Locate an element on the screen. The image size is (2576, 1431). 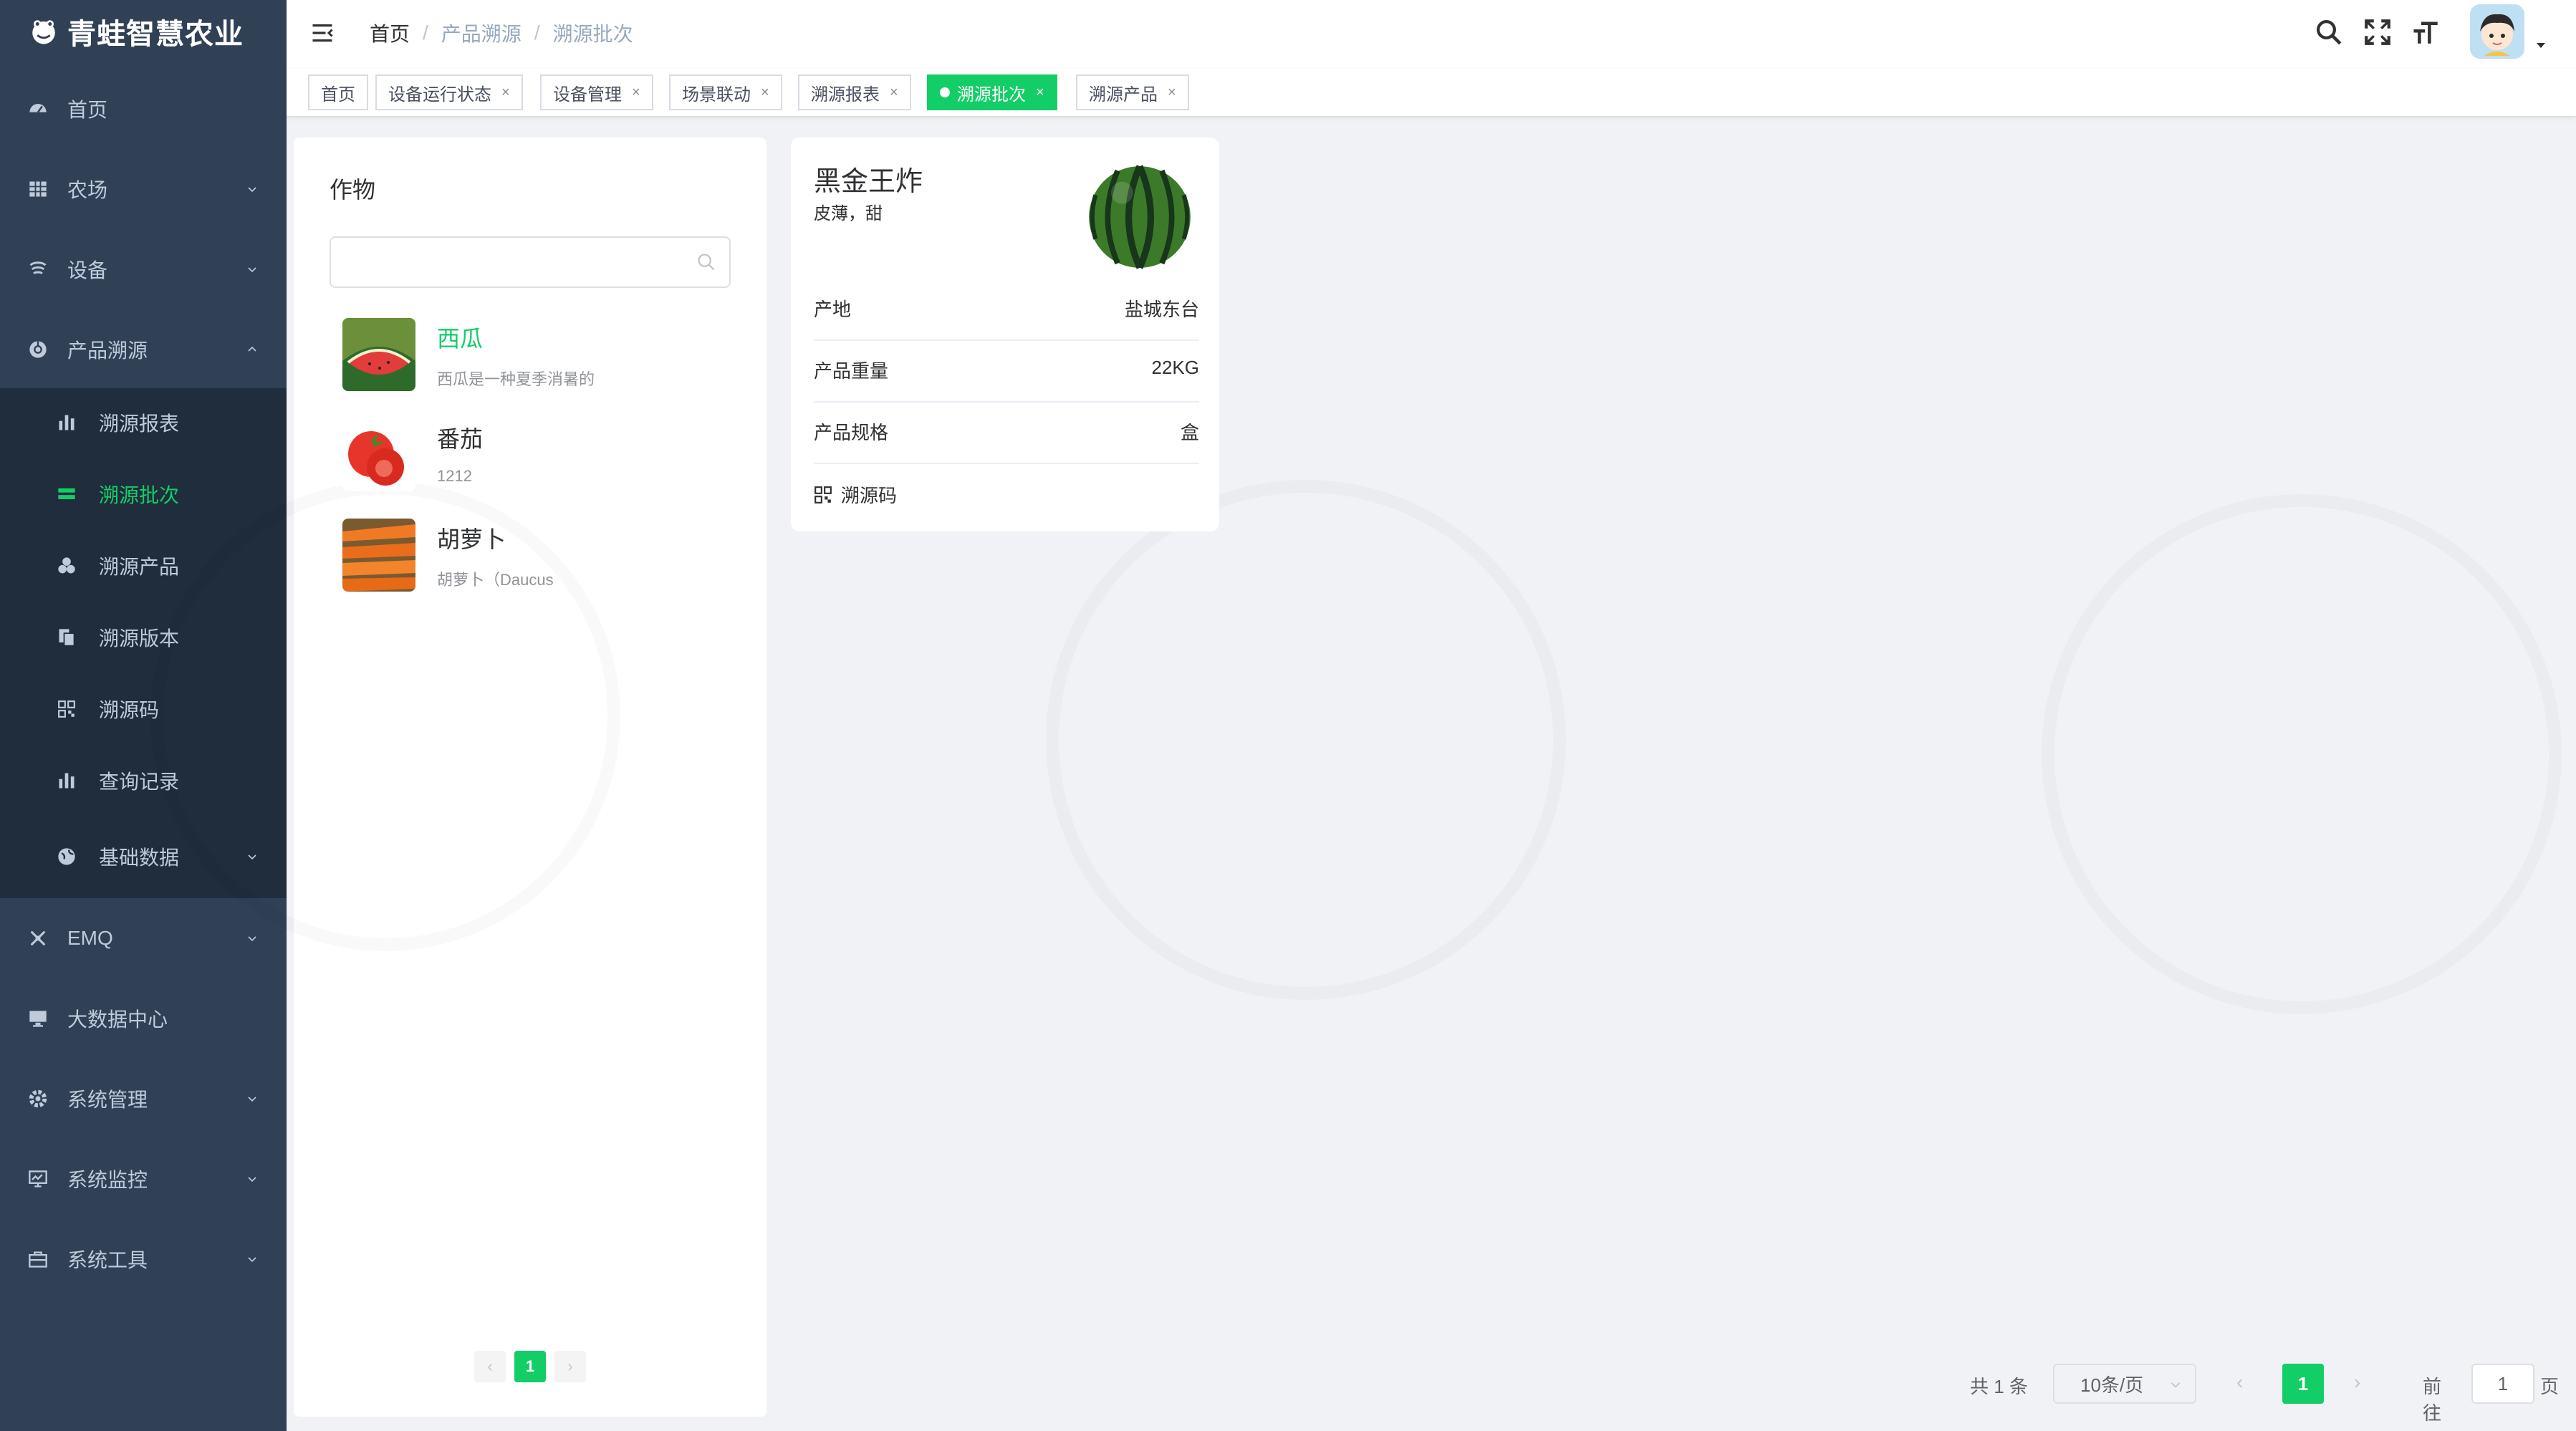
tag-label: 场景联动 is located at coordinates (716, 95).